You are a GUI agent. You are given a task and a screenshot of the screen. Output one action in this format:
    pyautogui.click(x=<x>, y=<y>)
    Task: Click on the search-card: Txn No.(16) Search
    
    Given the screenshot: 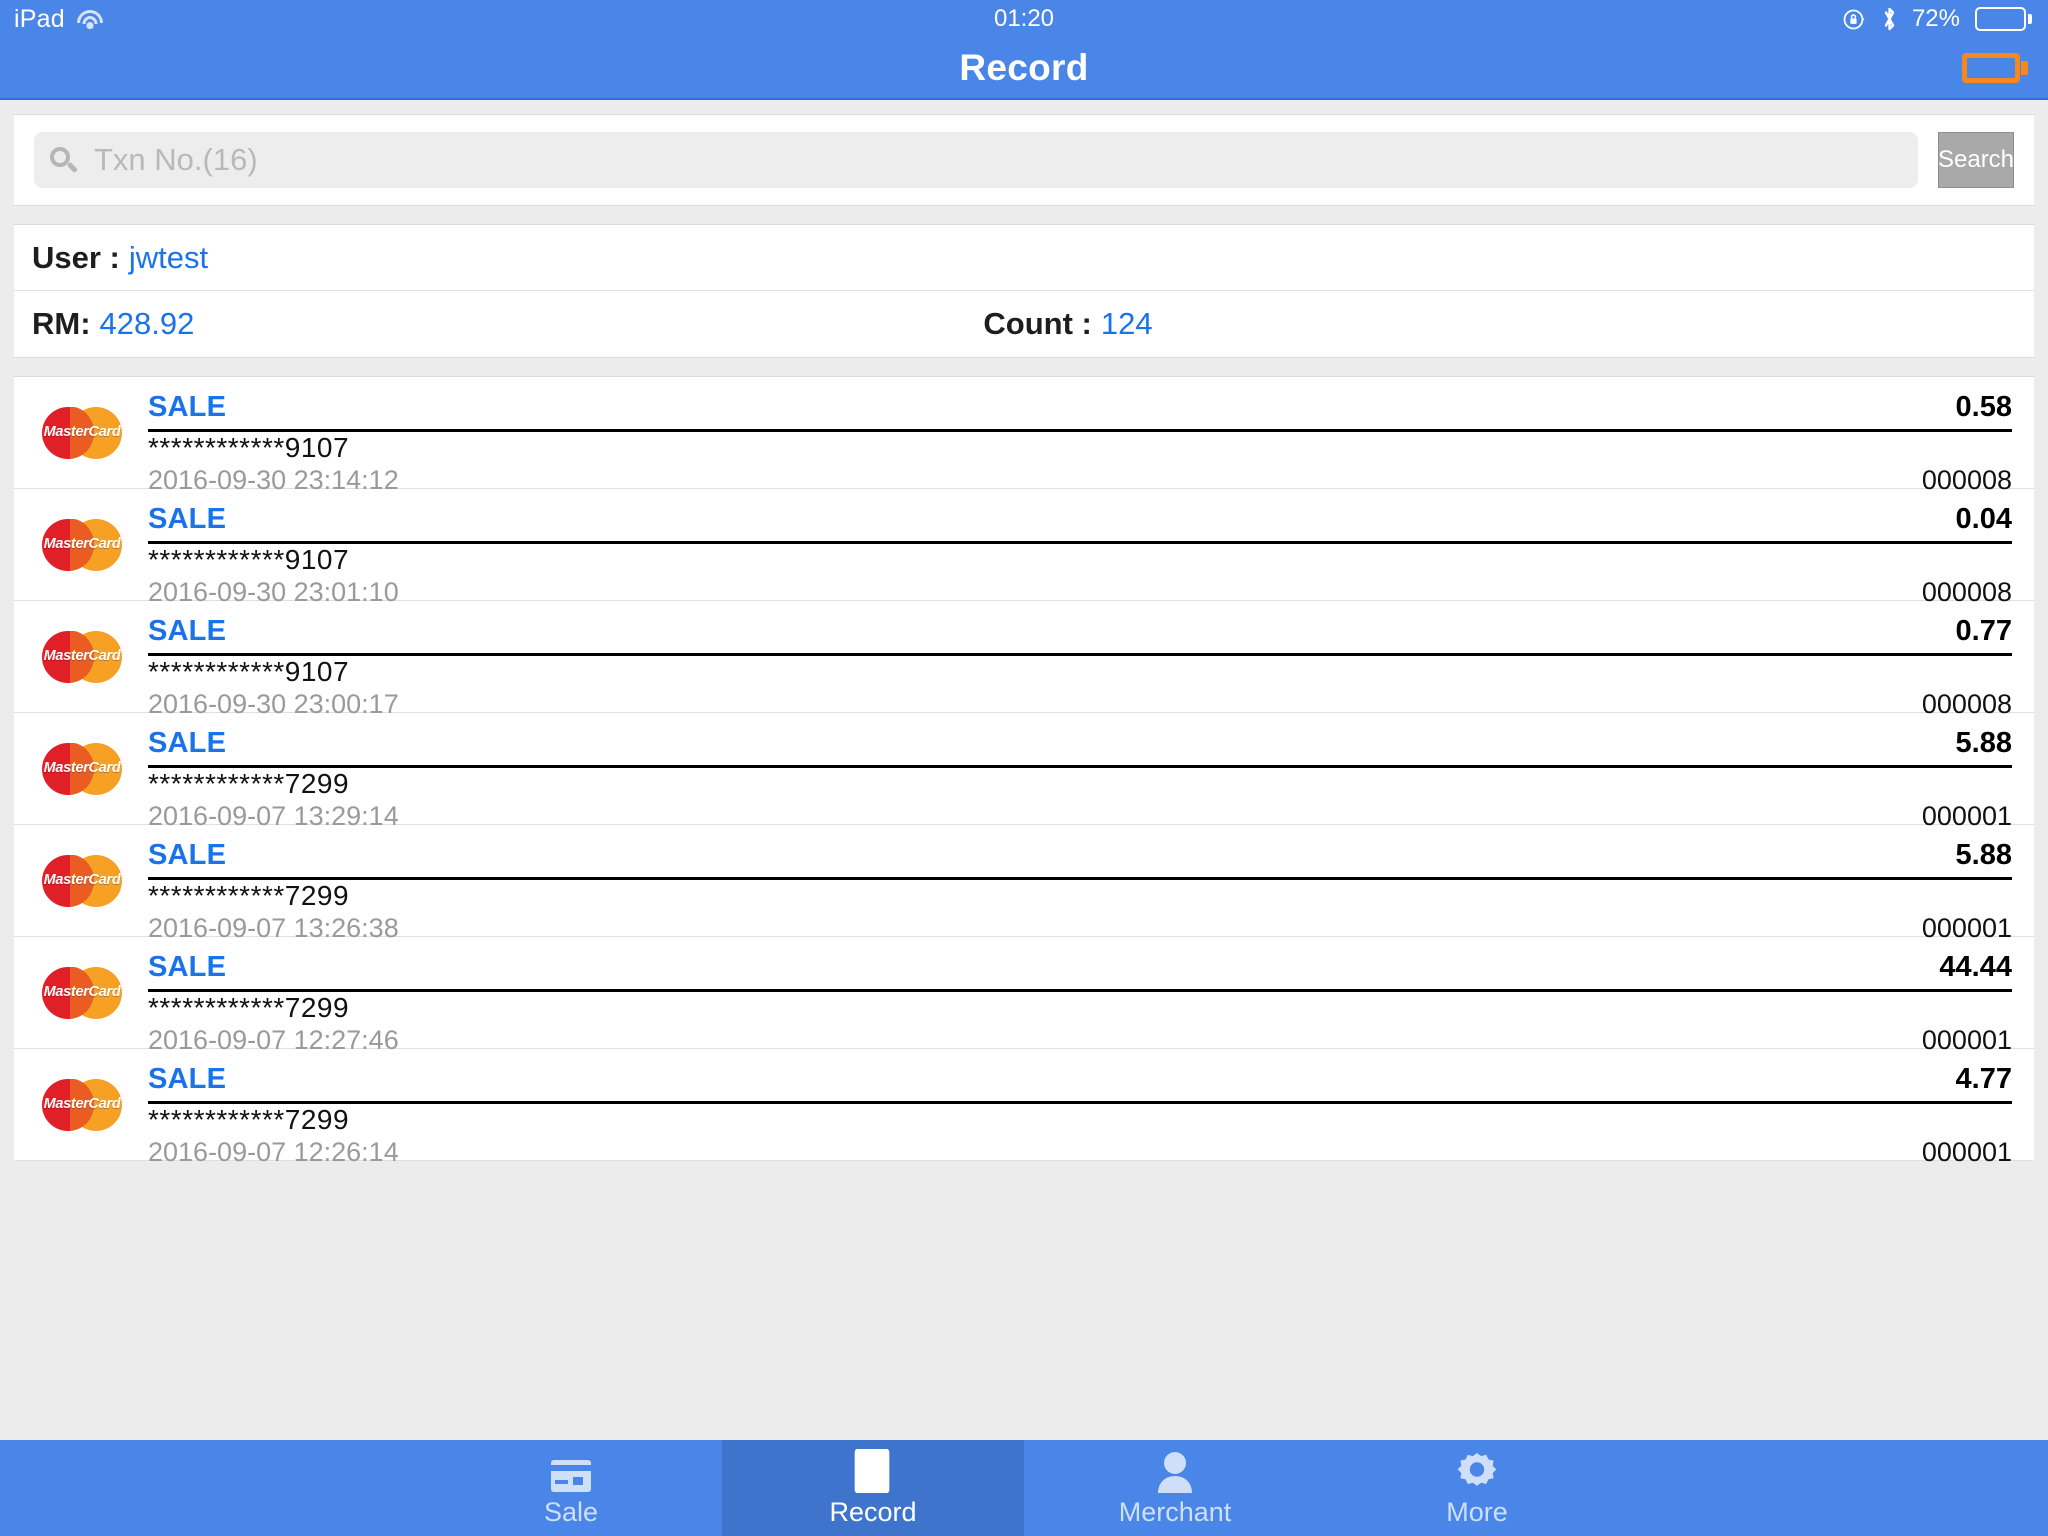 What is the action you would take?
    pyautogui.click(x=1024, y=160)
    